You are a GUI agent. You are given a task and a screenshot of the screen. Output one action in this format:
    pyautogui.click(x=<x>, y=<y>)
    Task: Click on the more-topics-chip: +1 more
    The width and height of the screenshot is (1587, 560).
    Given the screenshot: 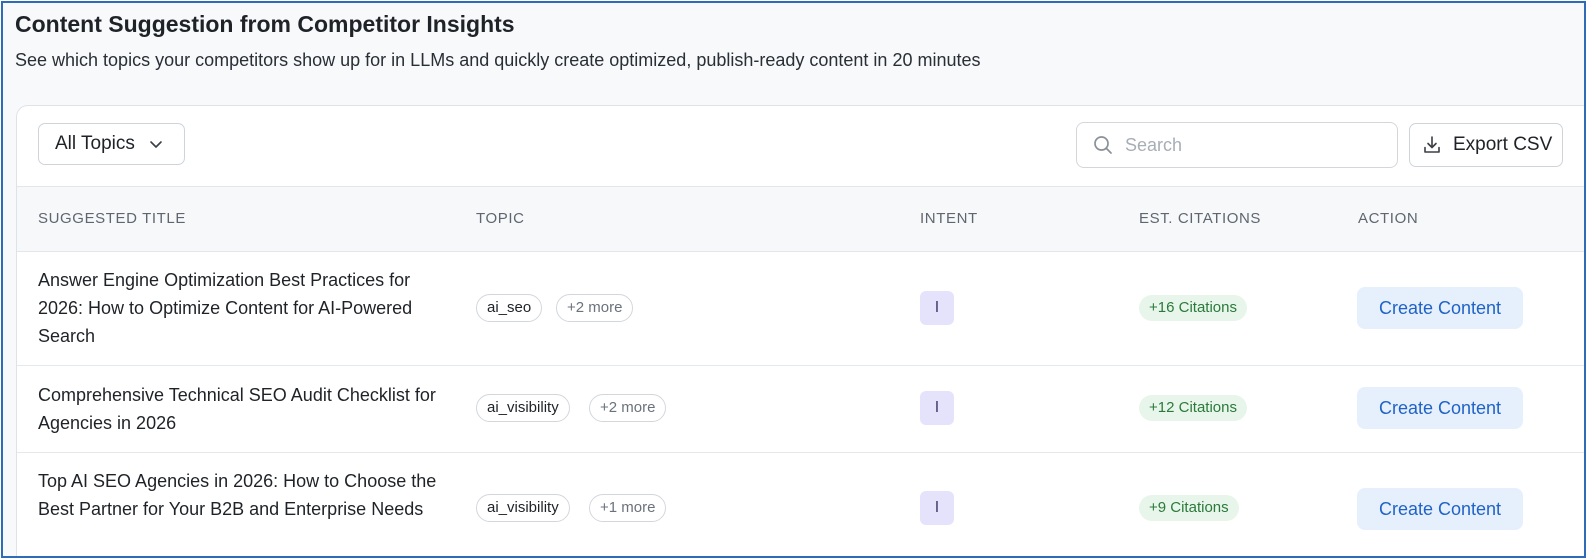 What is the action you would take?
    pyautogui.click(x=628, y=508)
    